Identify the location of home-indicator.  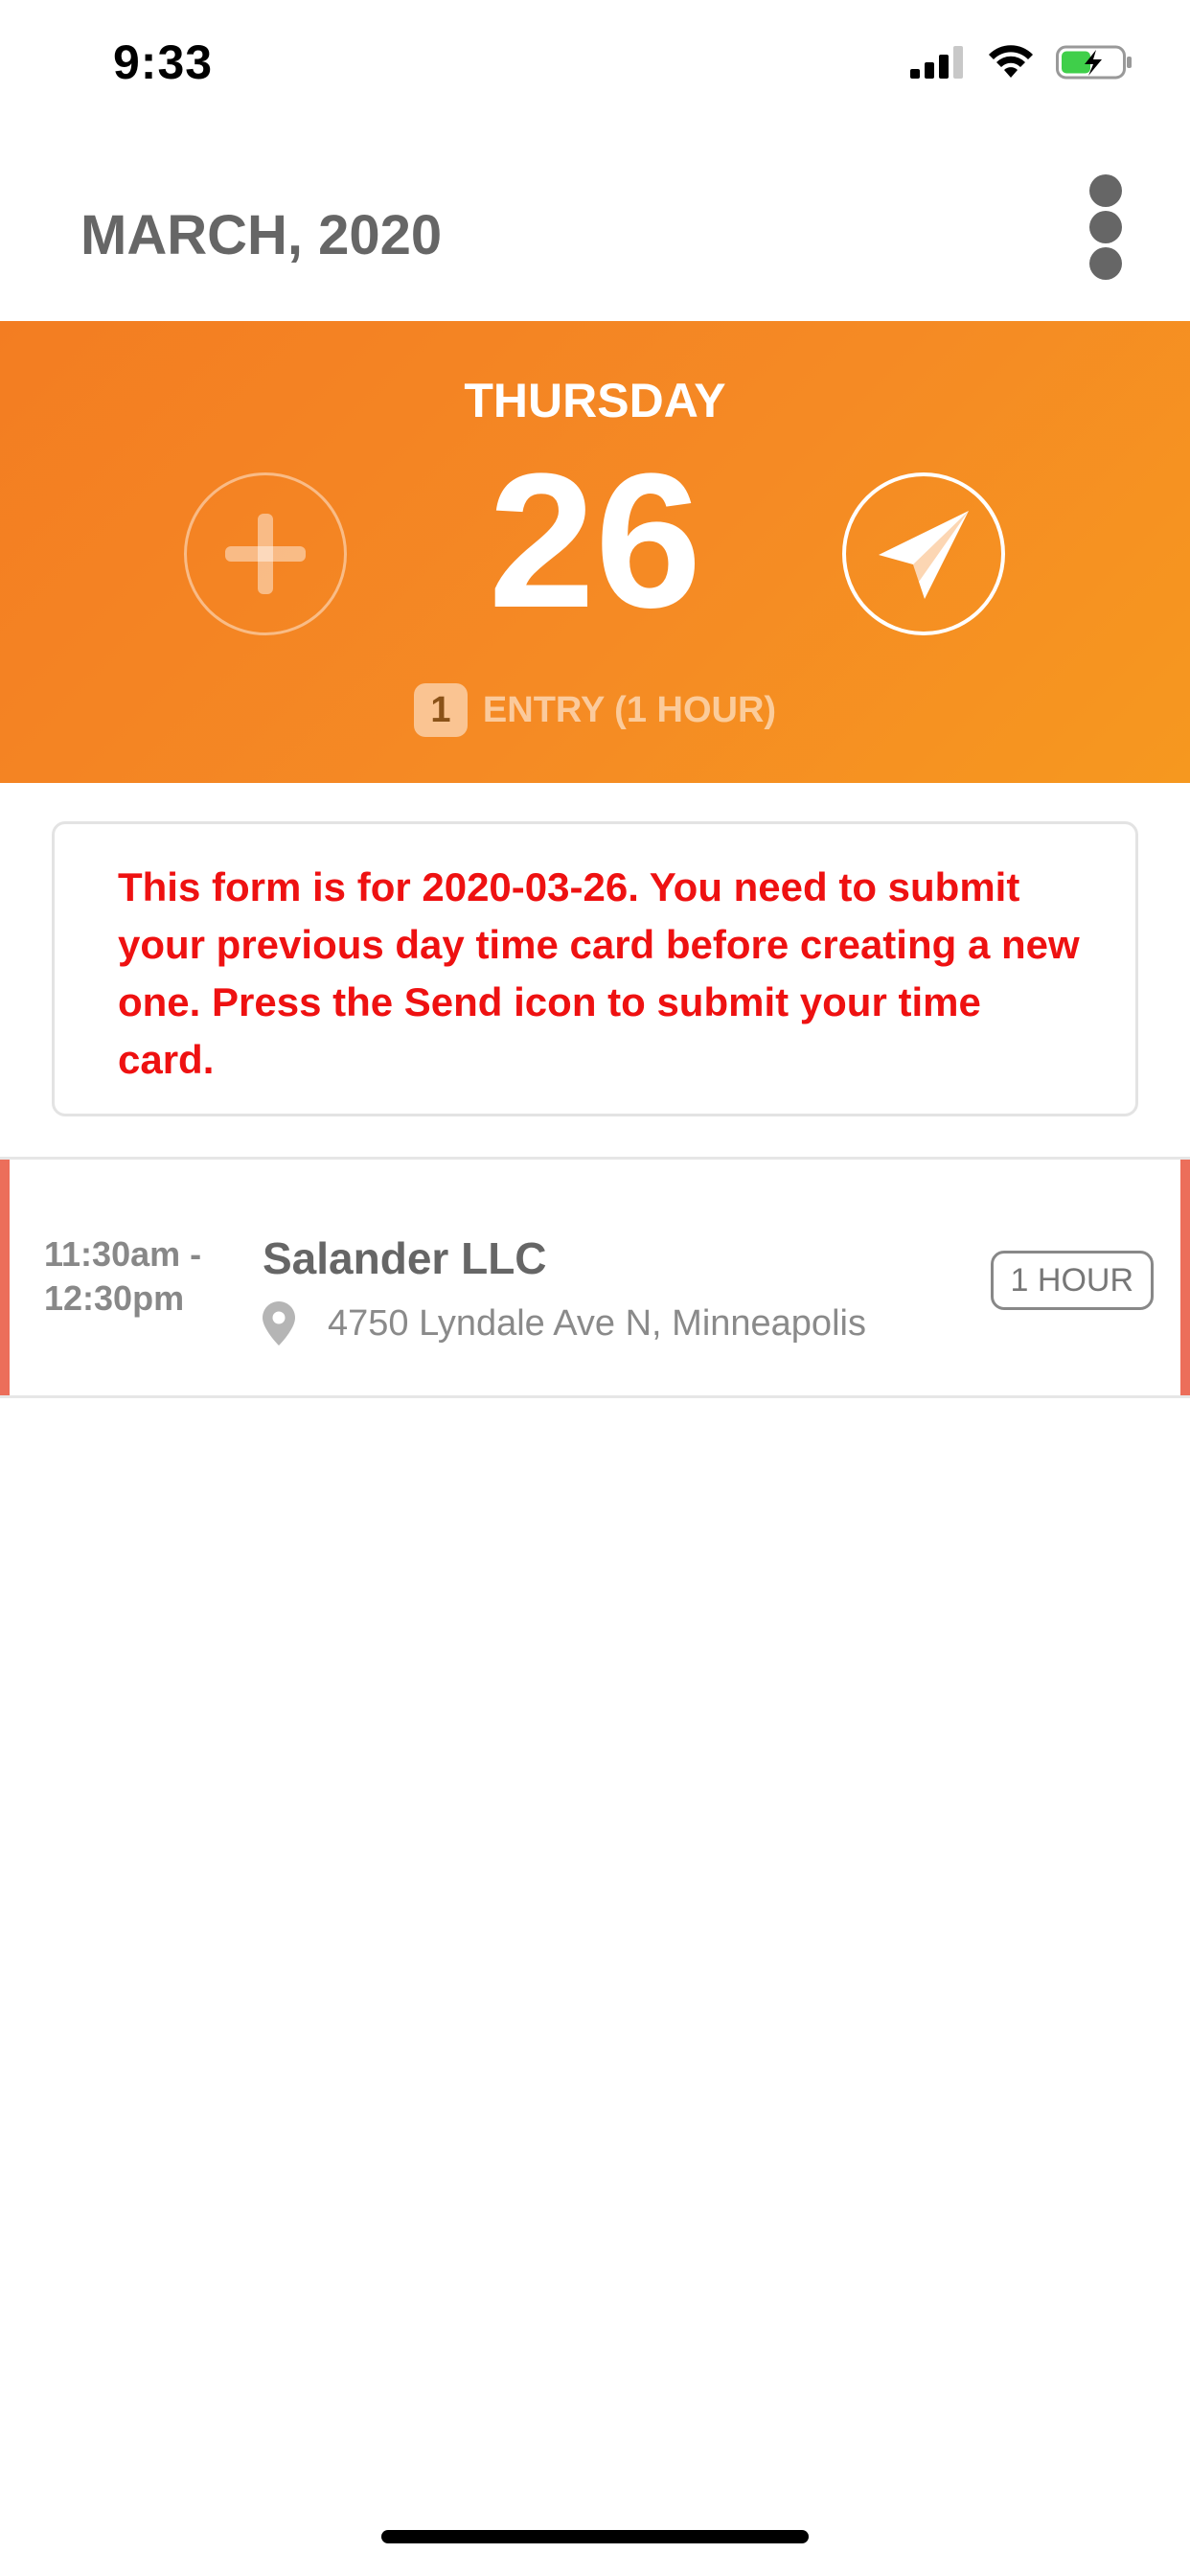
(595, 2536).